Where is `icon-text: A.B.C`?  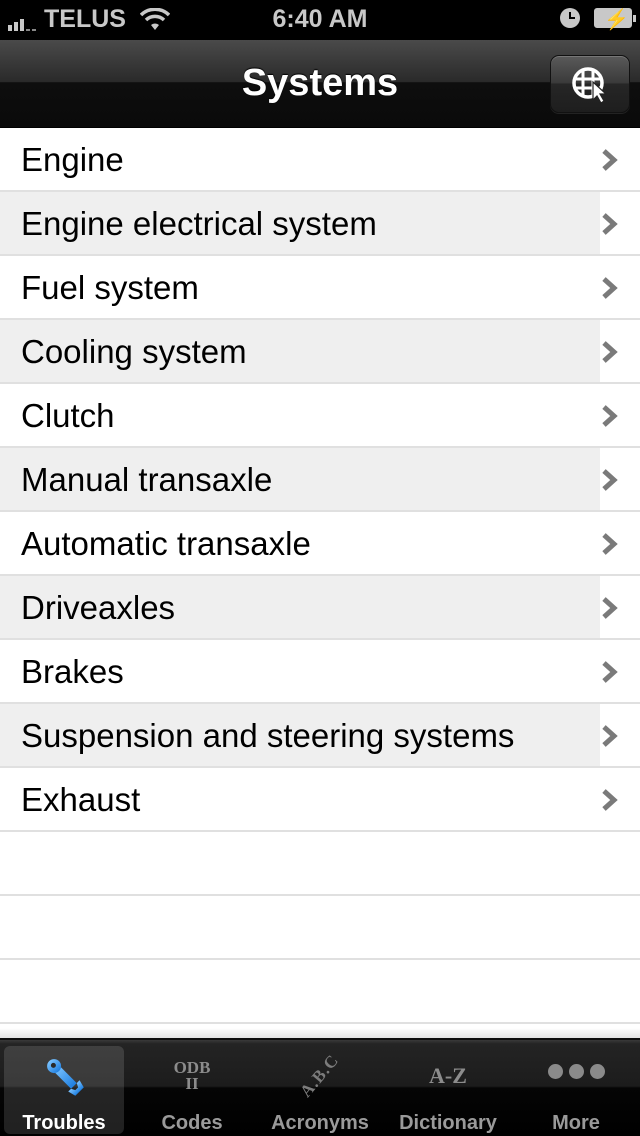 icon-text: A.B.C is located at coordinates (319, 1075).